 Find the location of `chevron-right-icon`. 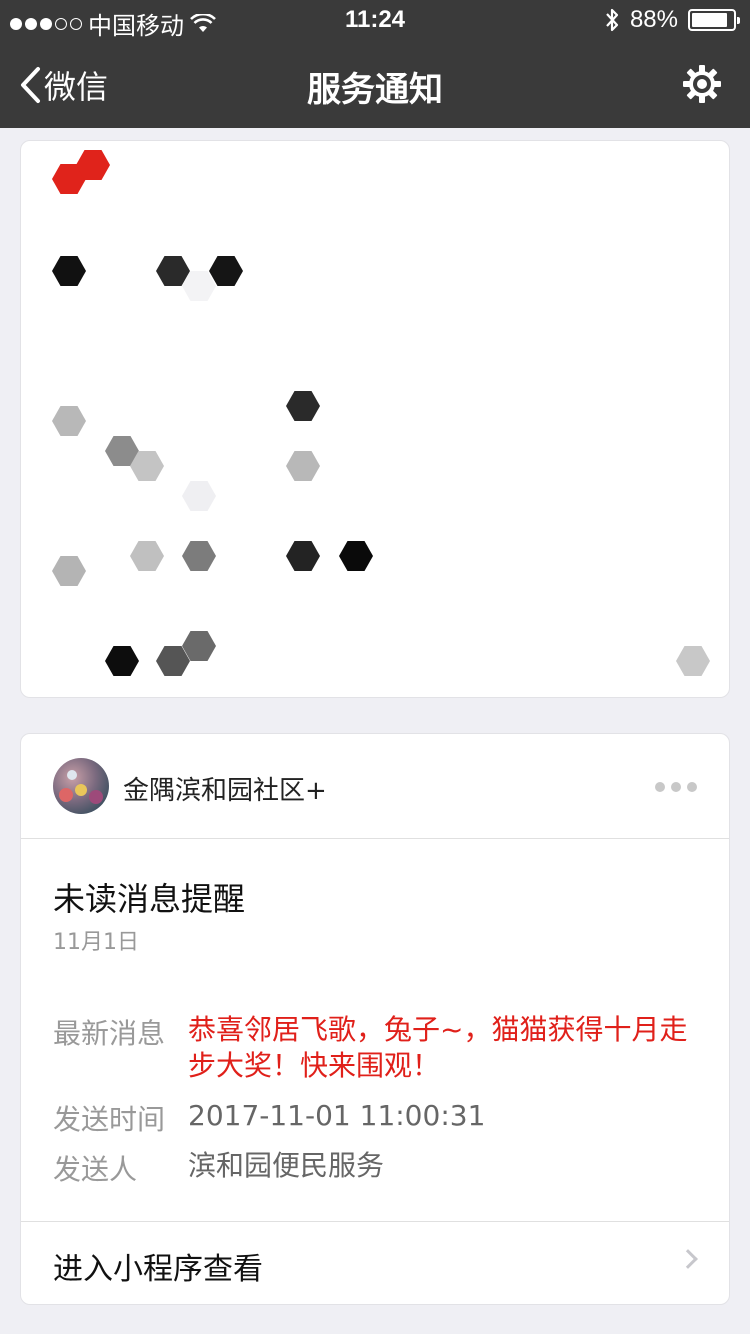

chevron-right-icon is located at coordinates (688, 1259).